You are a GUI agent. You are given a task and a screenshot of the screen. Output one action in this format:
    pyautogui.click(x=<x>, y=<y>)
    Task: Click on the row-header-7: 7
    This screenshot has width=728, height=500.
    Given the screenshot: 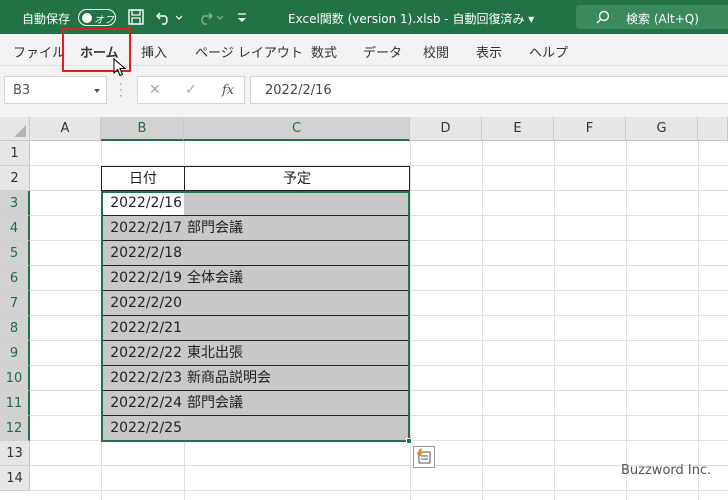 What is the action you would take?
    pyautogui.click(x=15, y=303)
    